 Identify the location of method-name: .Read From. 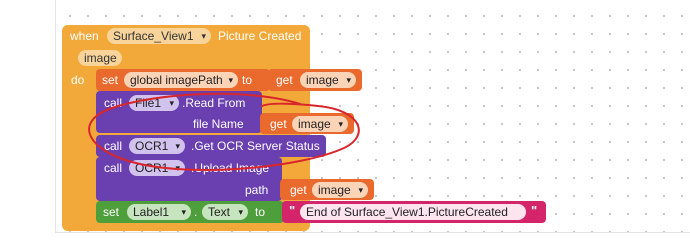
(214, 103).